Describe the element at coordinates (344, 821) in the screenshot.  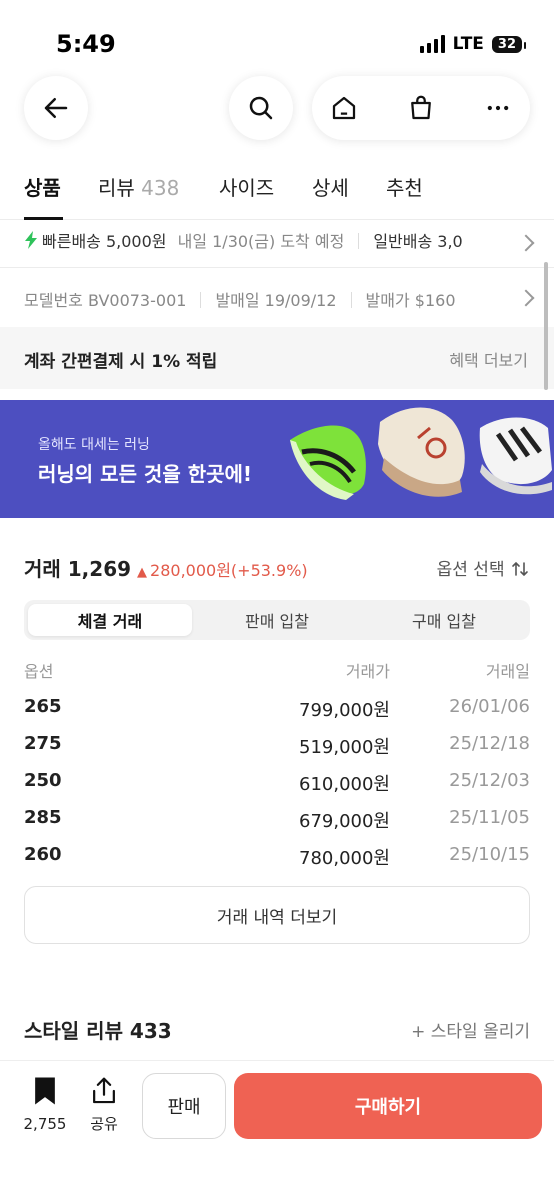
I see `row-price: 679,000원` at that location.